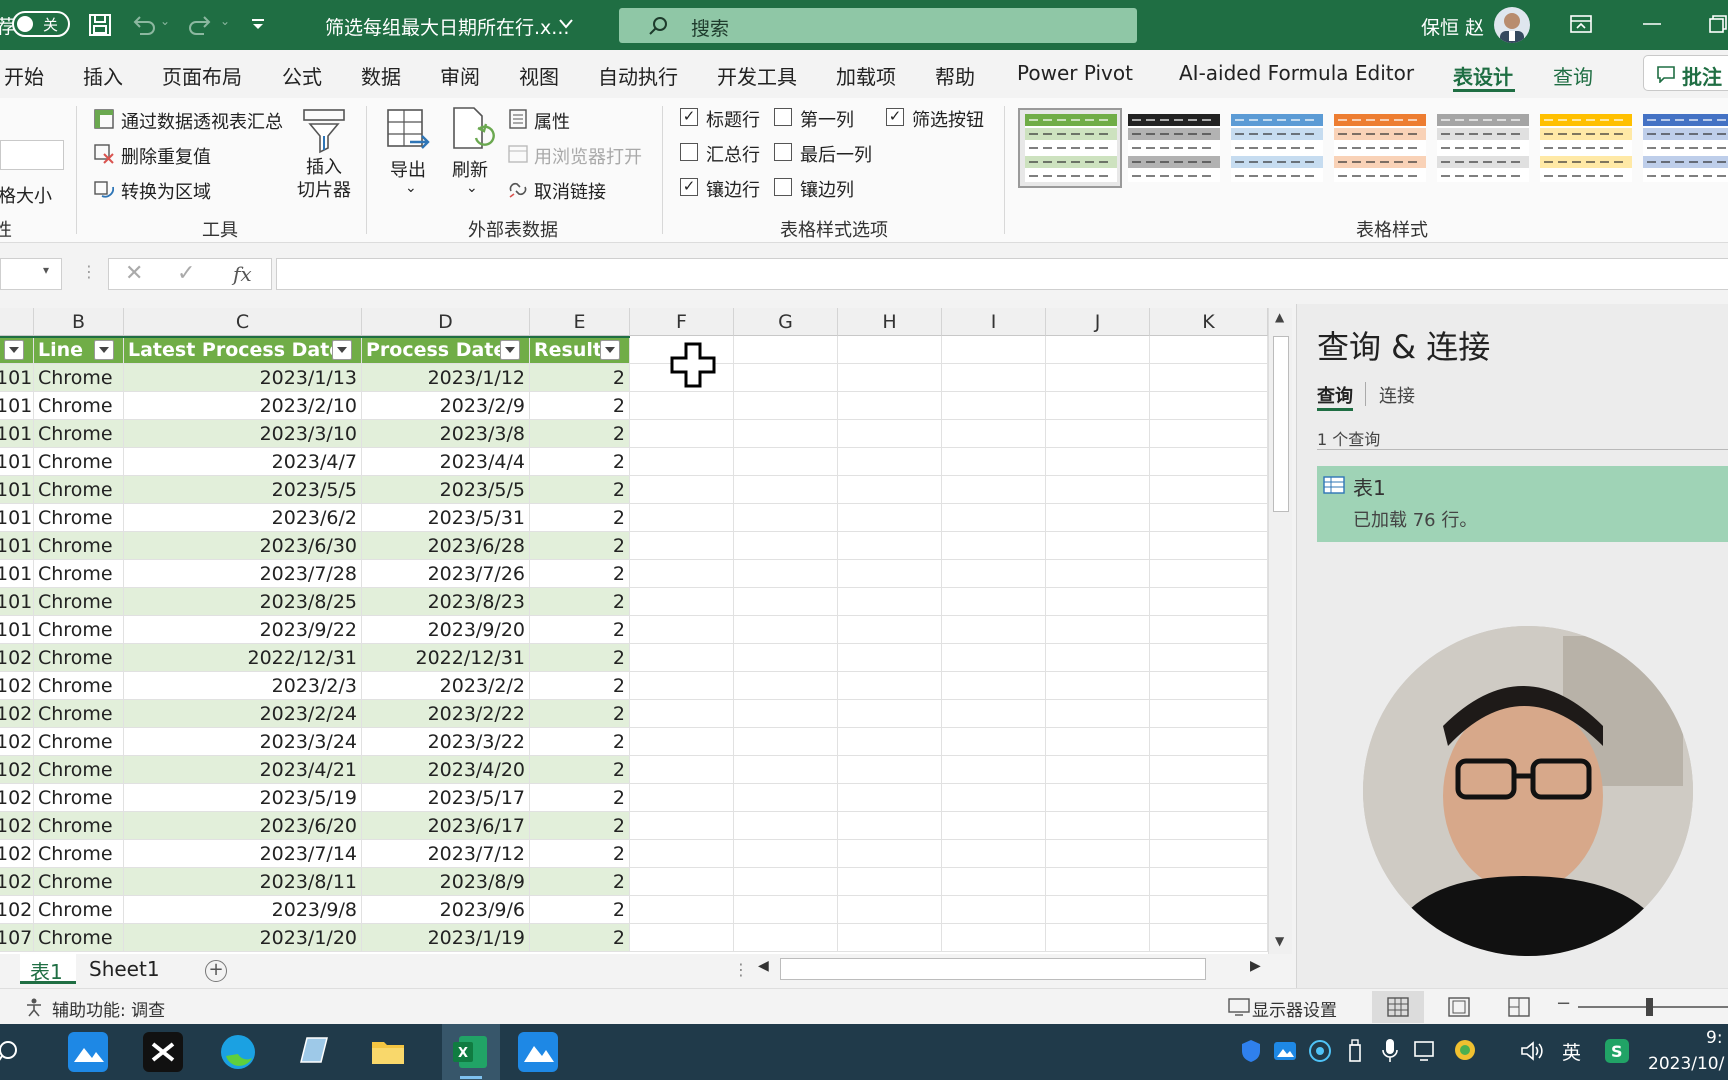  I want to click on column-header: H, so click(890, 322).